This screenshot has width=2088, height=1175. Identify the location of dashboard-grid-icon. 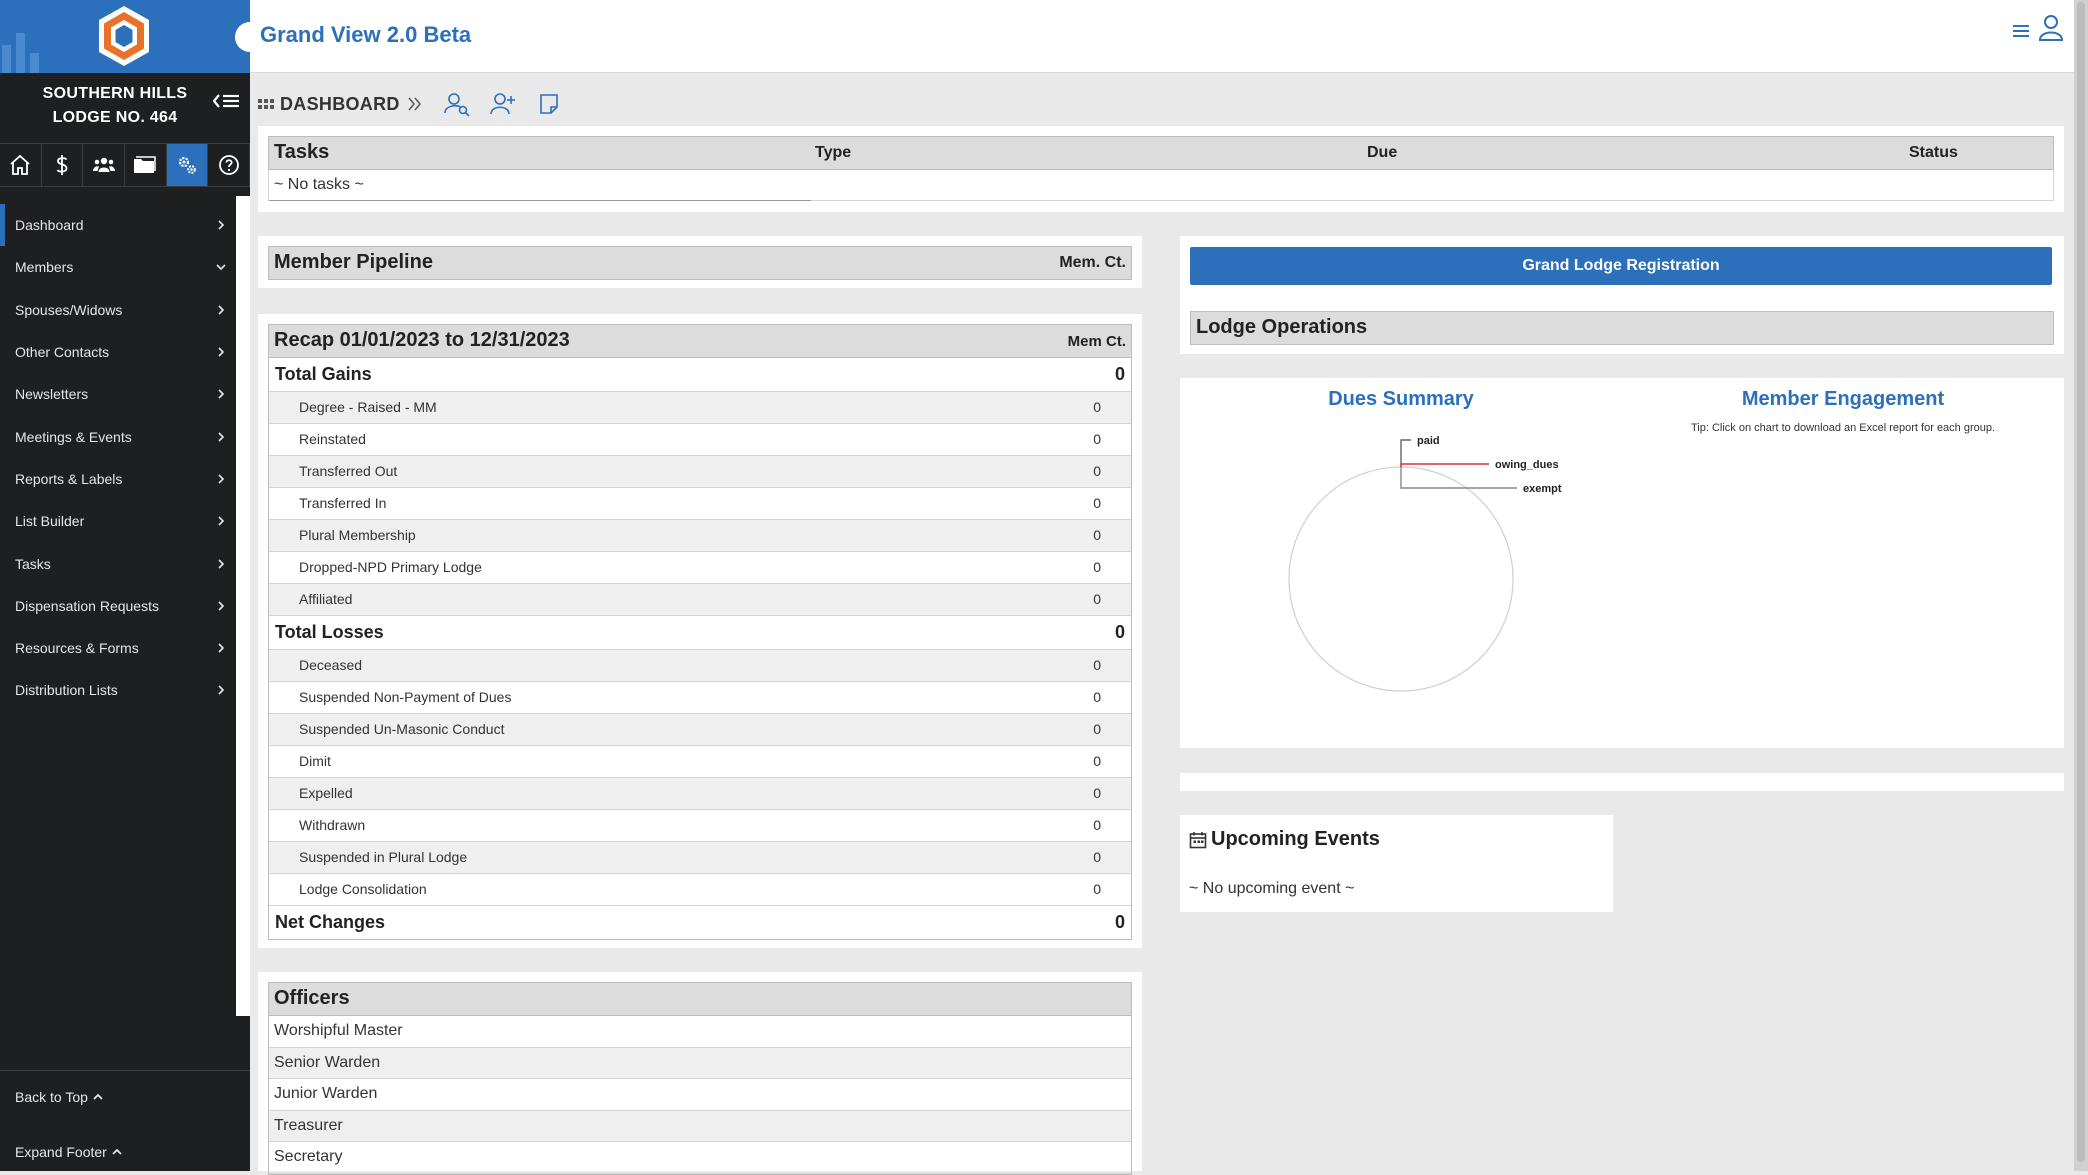
(266, 104).